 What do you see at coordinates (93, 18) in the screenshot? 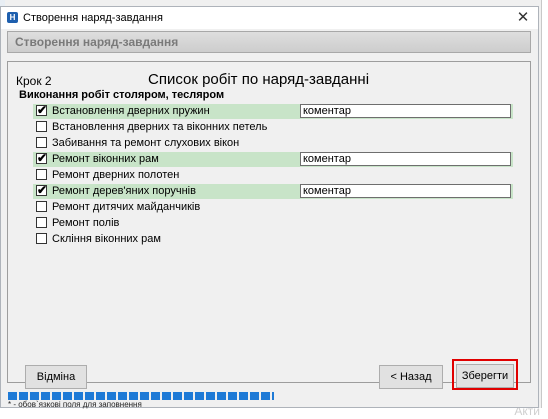
I see `window-title: Створення наряд-завдання` at bounding box center [93, 18].